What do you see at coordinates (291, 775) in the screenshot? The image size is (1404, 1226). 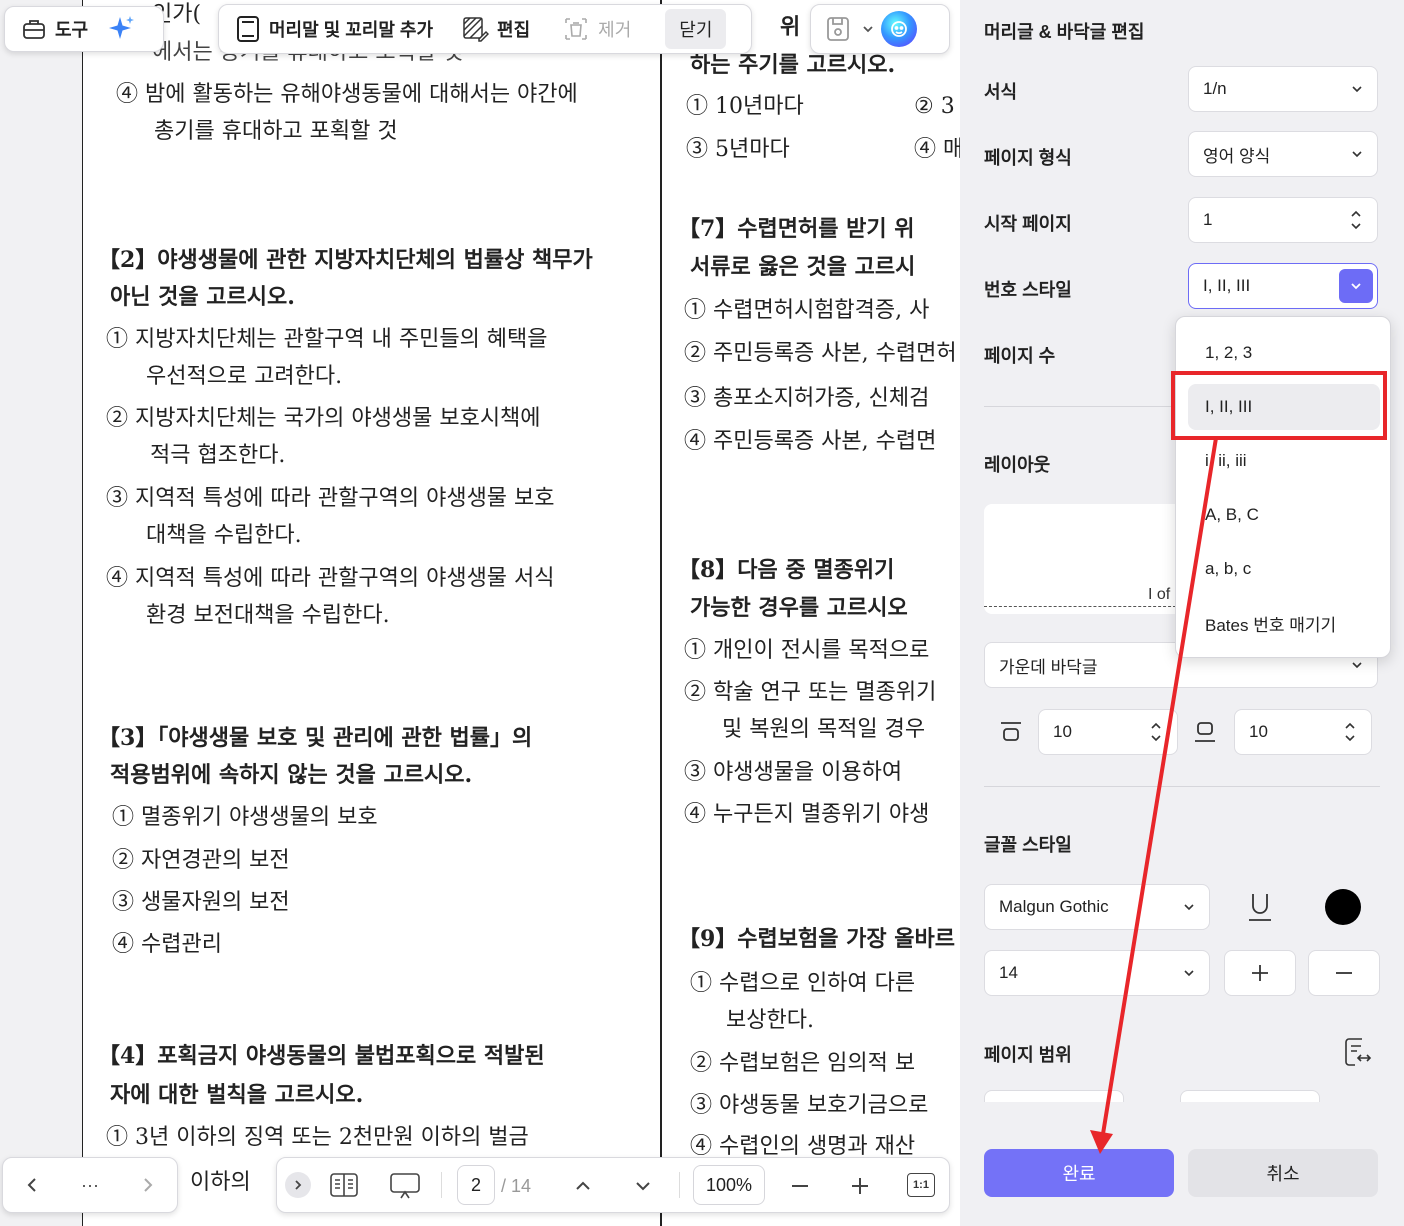 I see `doc-question-title: 적용범위에 속하지 않는 것을 고르시오.` at bounding box center [291, 775].